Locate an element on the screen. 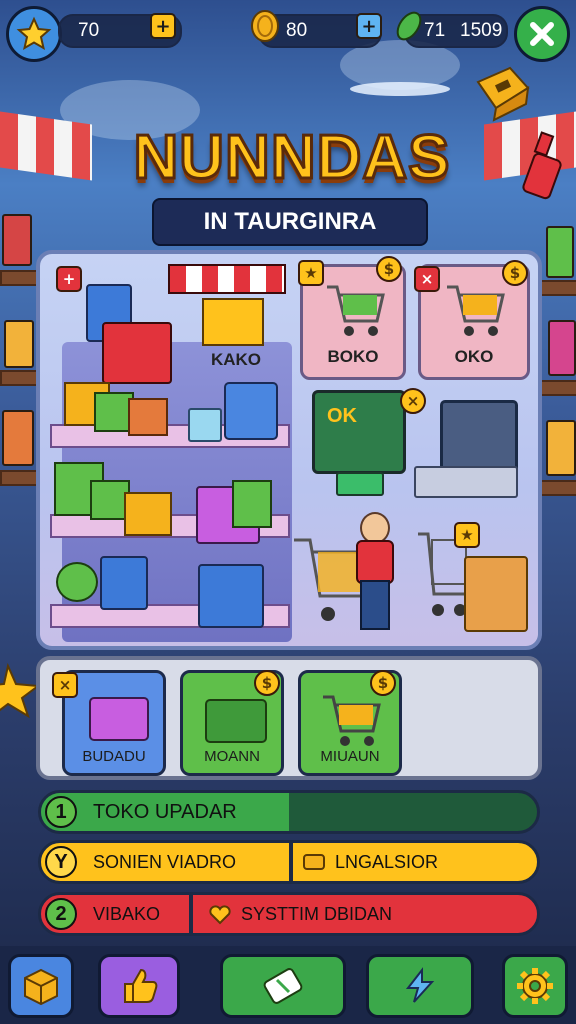  game-title: NUNNDAS is located at coordinates (291, 158).